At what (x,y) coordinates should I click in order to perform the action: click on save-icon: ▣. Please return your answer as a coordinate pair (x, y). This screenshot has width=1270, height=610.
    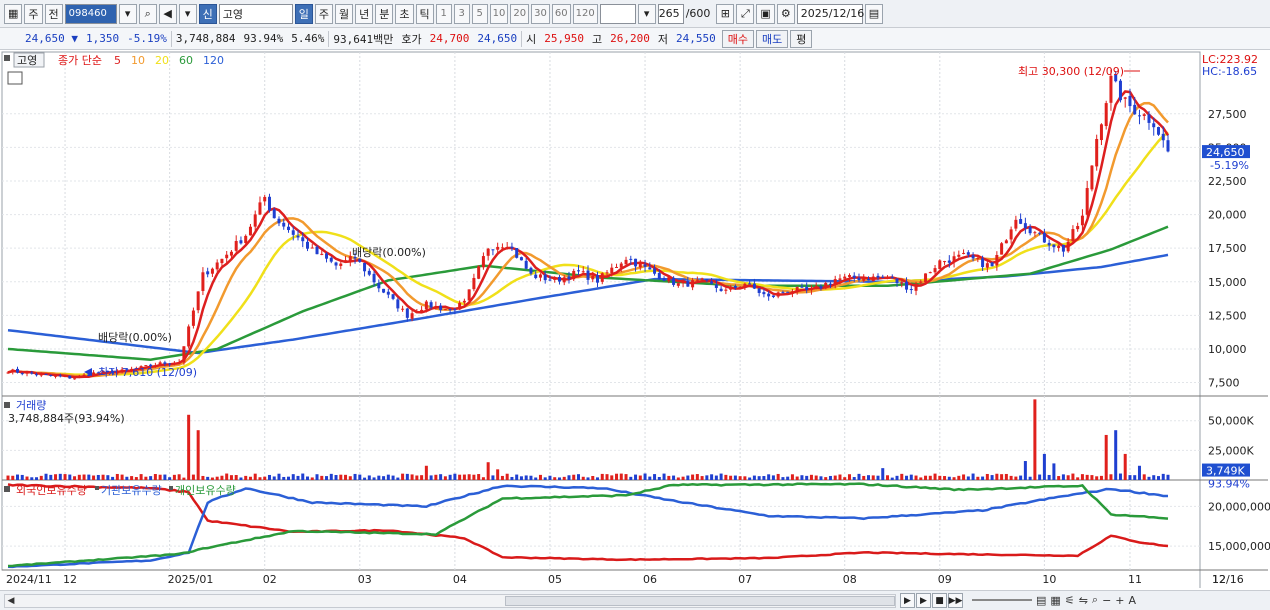
    Looking at the image, I should click on (765, 13).